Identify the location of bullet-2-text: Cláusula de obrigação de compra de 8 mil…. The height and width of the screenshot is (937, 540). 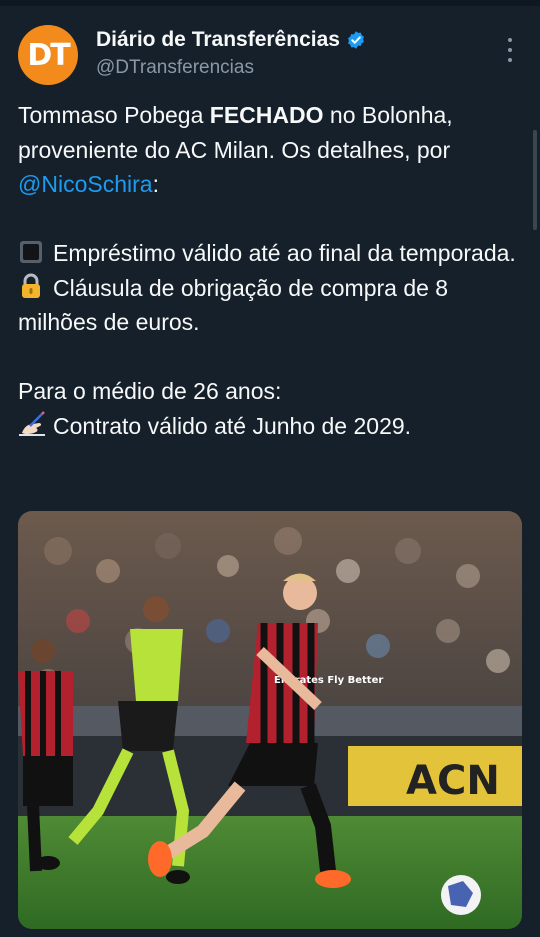
(233, 305).